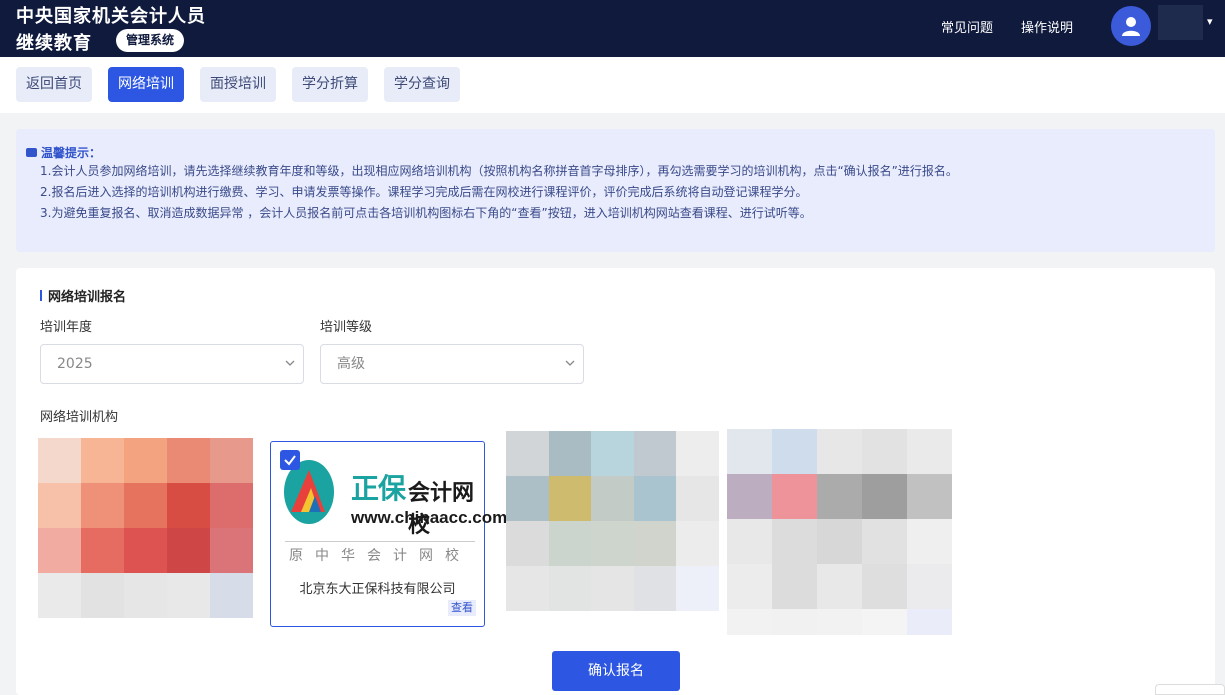 The width and height of the screenshot is (1225, 695). What do you see at coordinates (378, 487) in the screenshot?
I see `logo-text-cn: 正保` at bounding box center [378, 487].